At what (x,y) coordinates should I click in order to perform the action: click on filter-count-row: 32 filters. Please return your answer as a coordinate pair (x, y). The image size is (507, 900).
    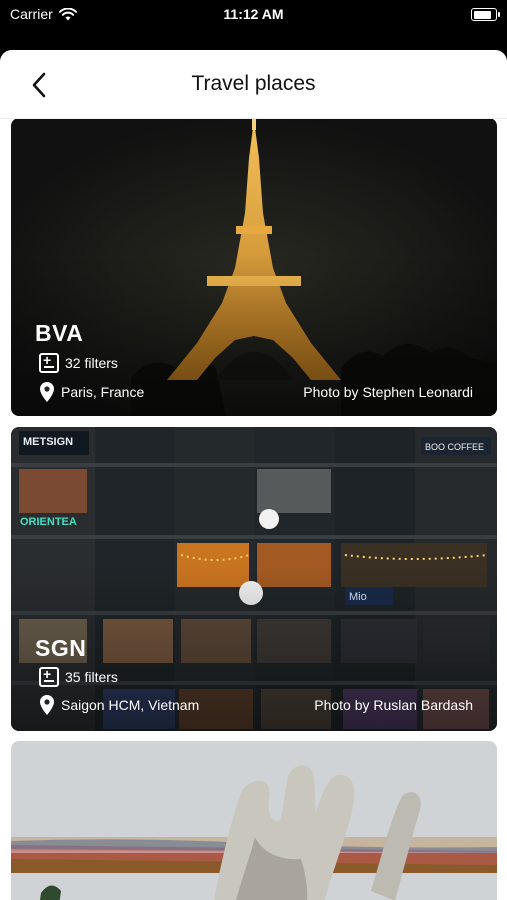
    Looking at the image, I should click on (78, 362).